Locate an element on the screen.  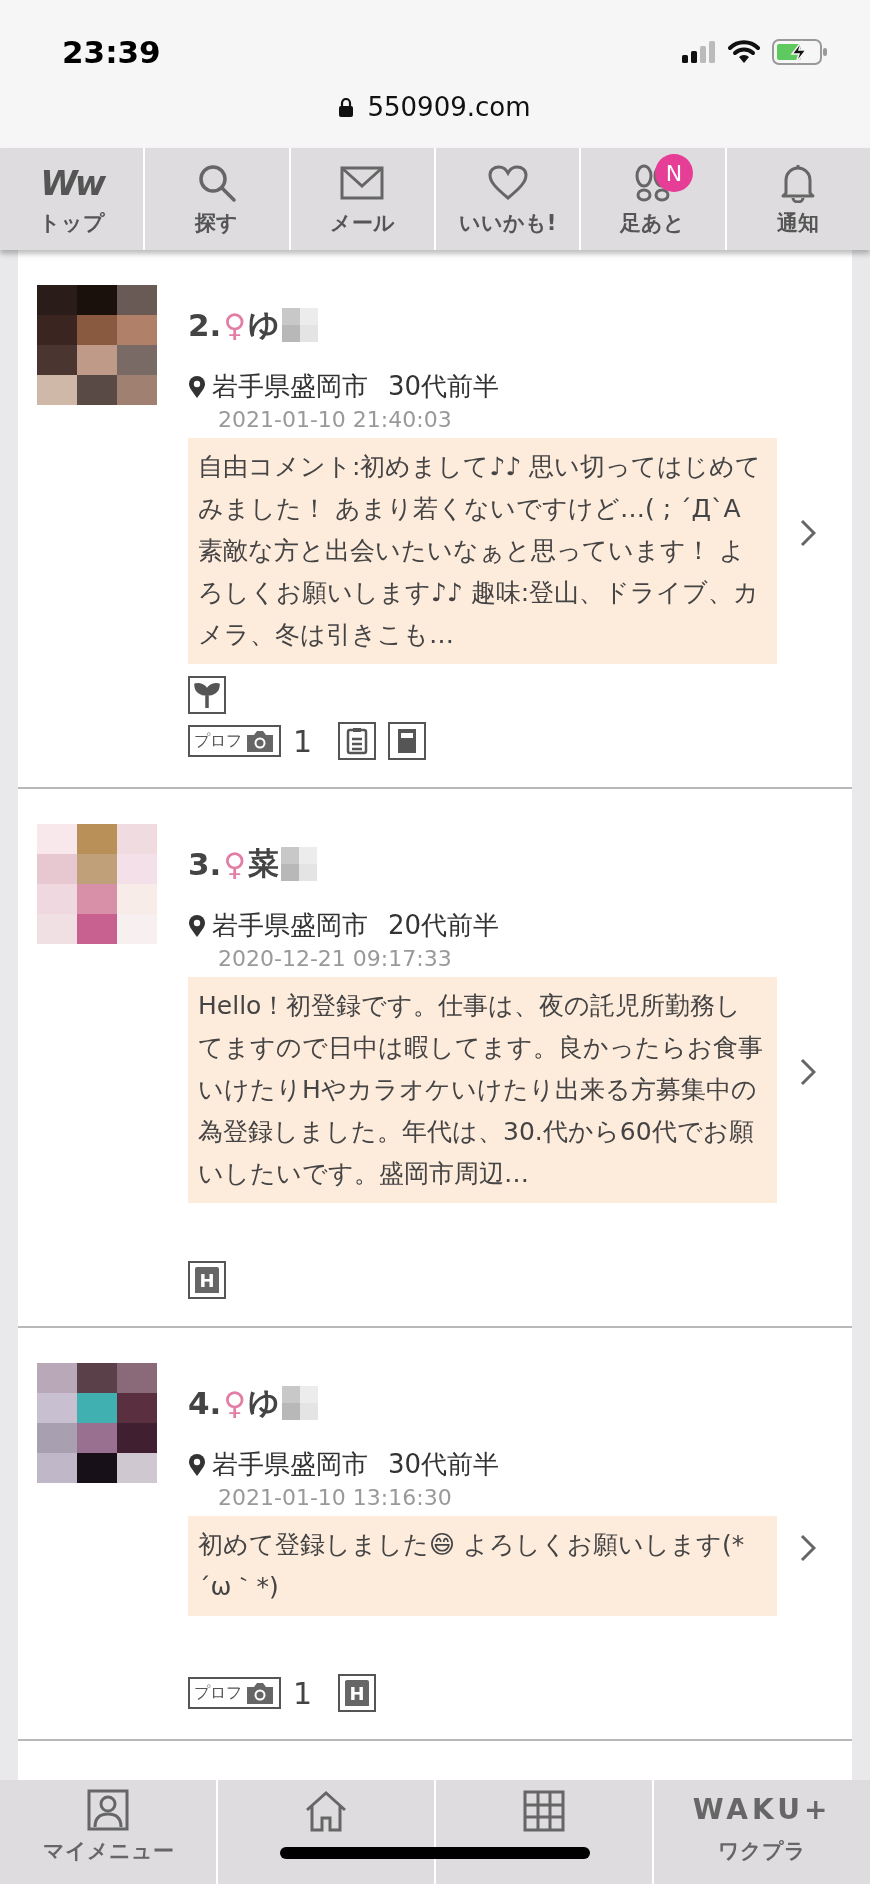
nav-tab: Ww トップ is located at coordinates (72, 199).